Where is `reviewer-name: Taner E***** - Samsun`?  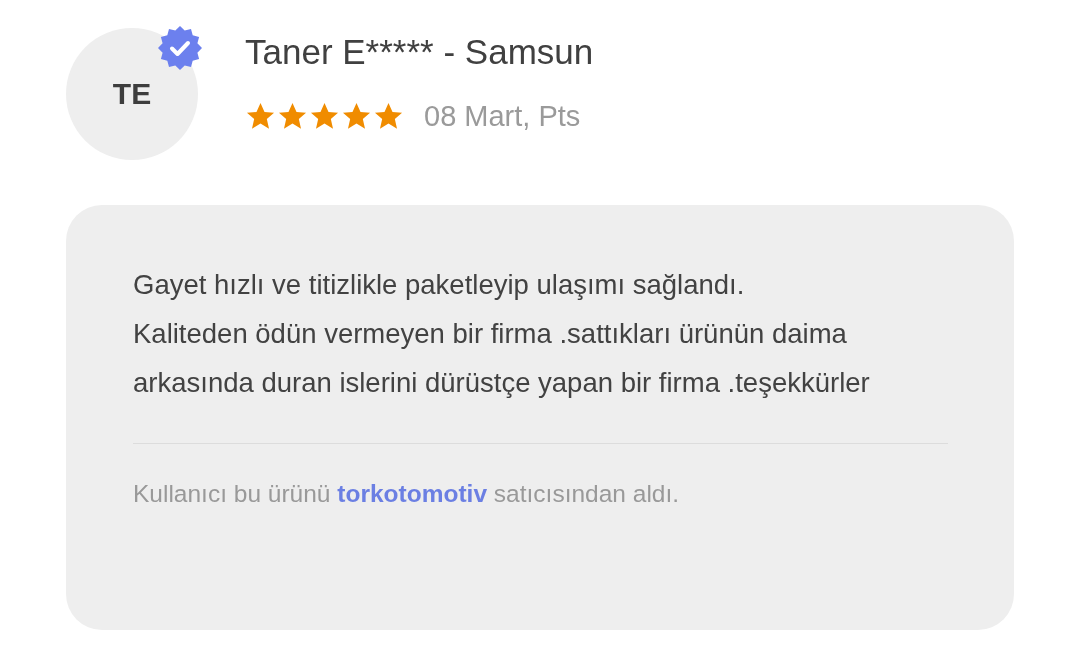
reviewer-name: Taner E***** - Samsun is located at coordinates (419, 52).